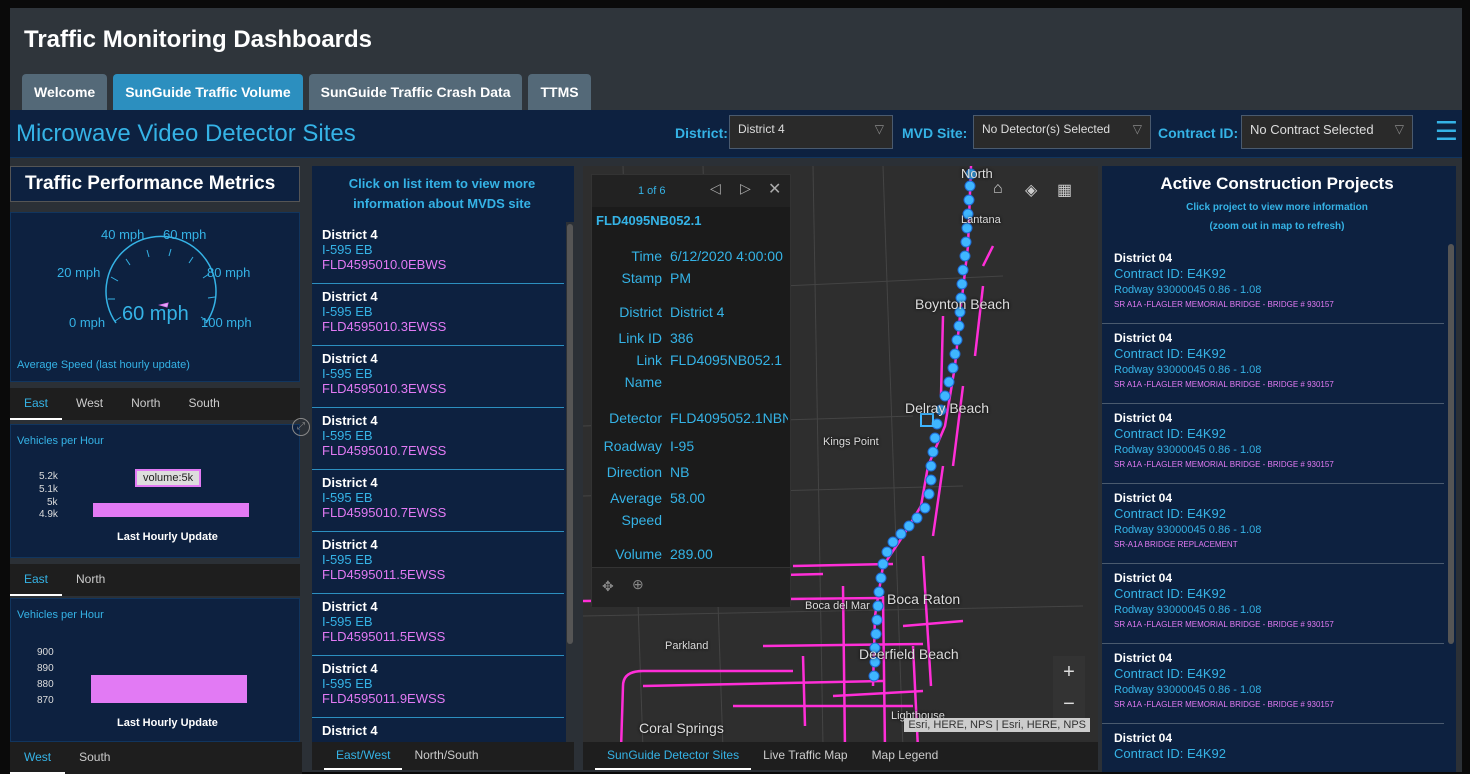  Describe the element at coordinates (774, 189) in the screenshot. I see `close-icon: ✕` at that location.